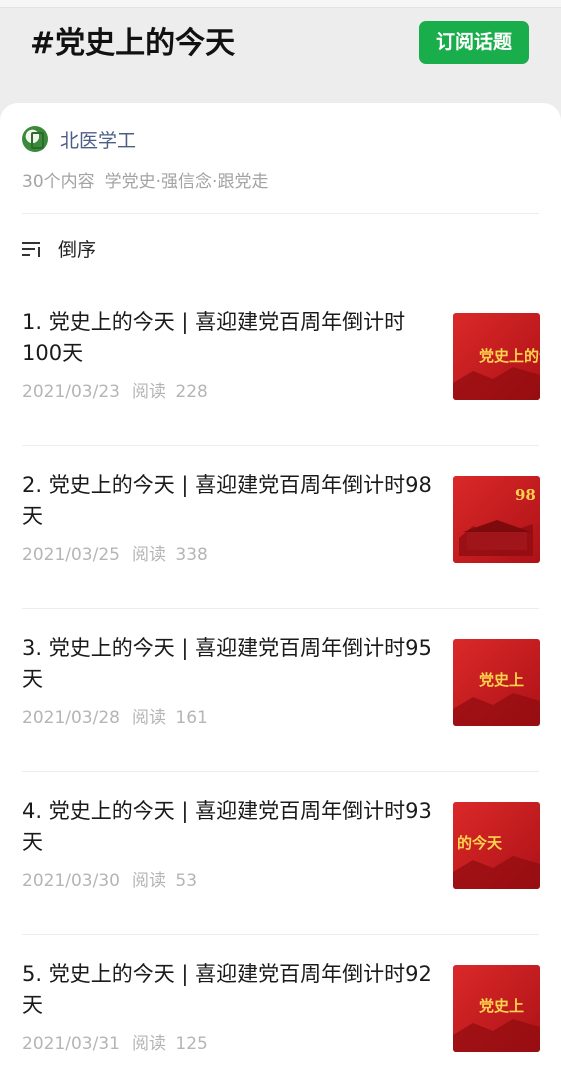 This screenshot has width=561, height=1070. What do you see at coordinates (280, 4) in the screenshot?
I see `status-bar-edge` at bounding box center [280, 4].